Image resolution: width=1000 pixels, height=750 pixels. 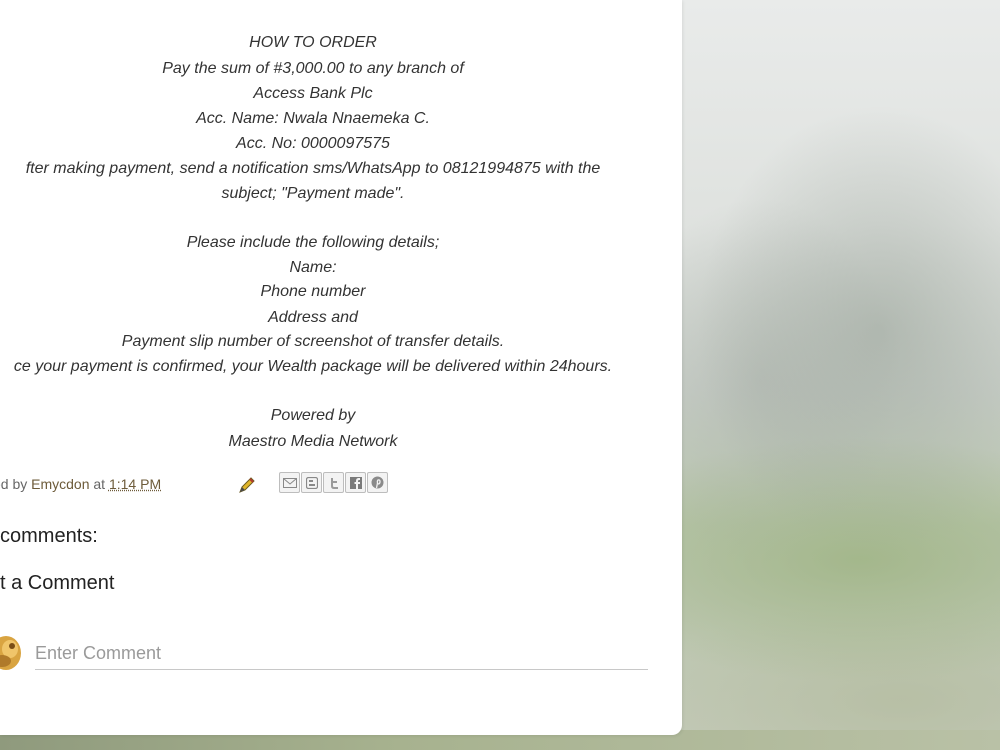 I want to click on comments-count-heading: comments:, so click(x=49, y=536).